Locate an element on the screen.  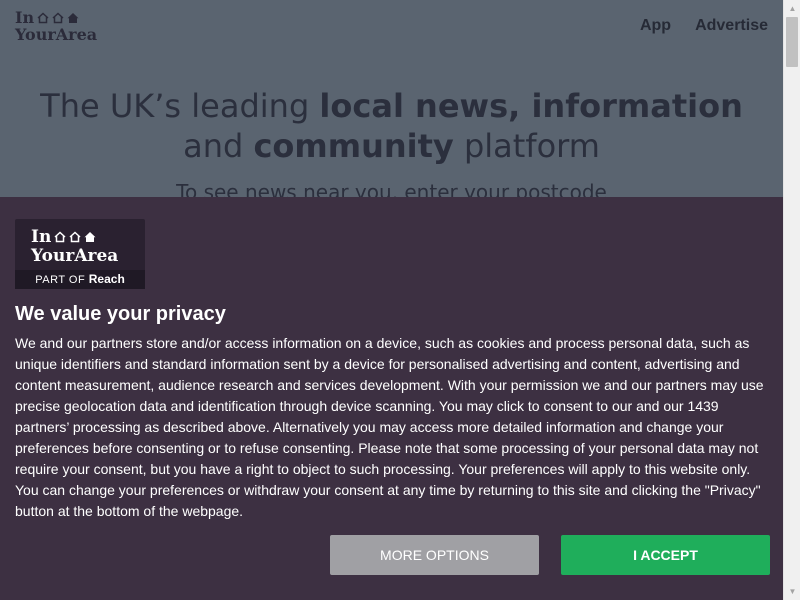
consent-logo-part-of: PART OF Reach is located at coordinates (80, 279).